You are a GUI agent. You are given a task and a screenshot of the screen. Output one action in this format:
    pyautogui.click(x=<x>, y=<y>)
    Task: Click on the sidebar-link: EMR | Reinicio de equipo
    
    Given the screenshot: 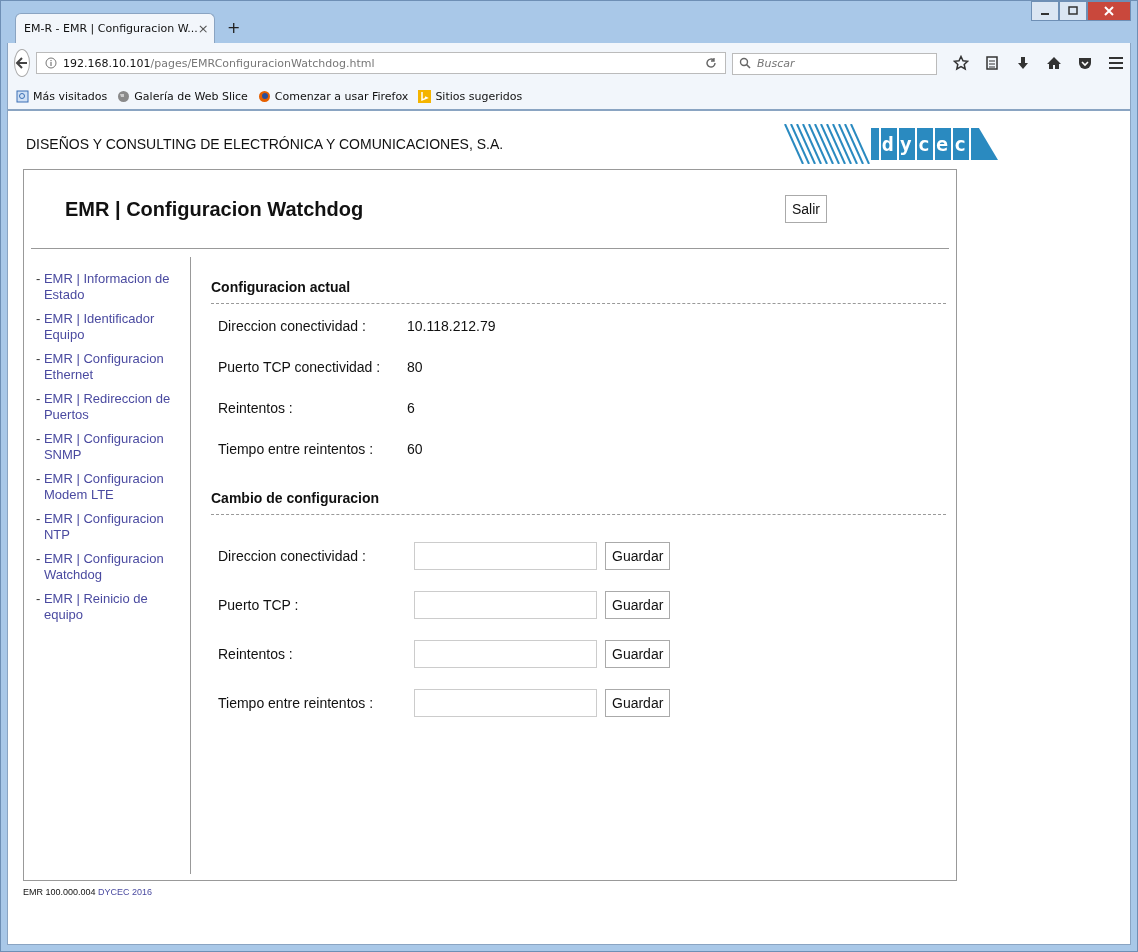 What is the action you would take?
    pyautogui.click(x=113, y=607)
    